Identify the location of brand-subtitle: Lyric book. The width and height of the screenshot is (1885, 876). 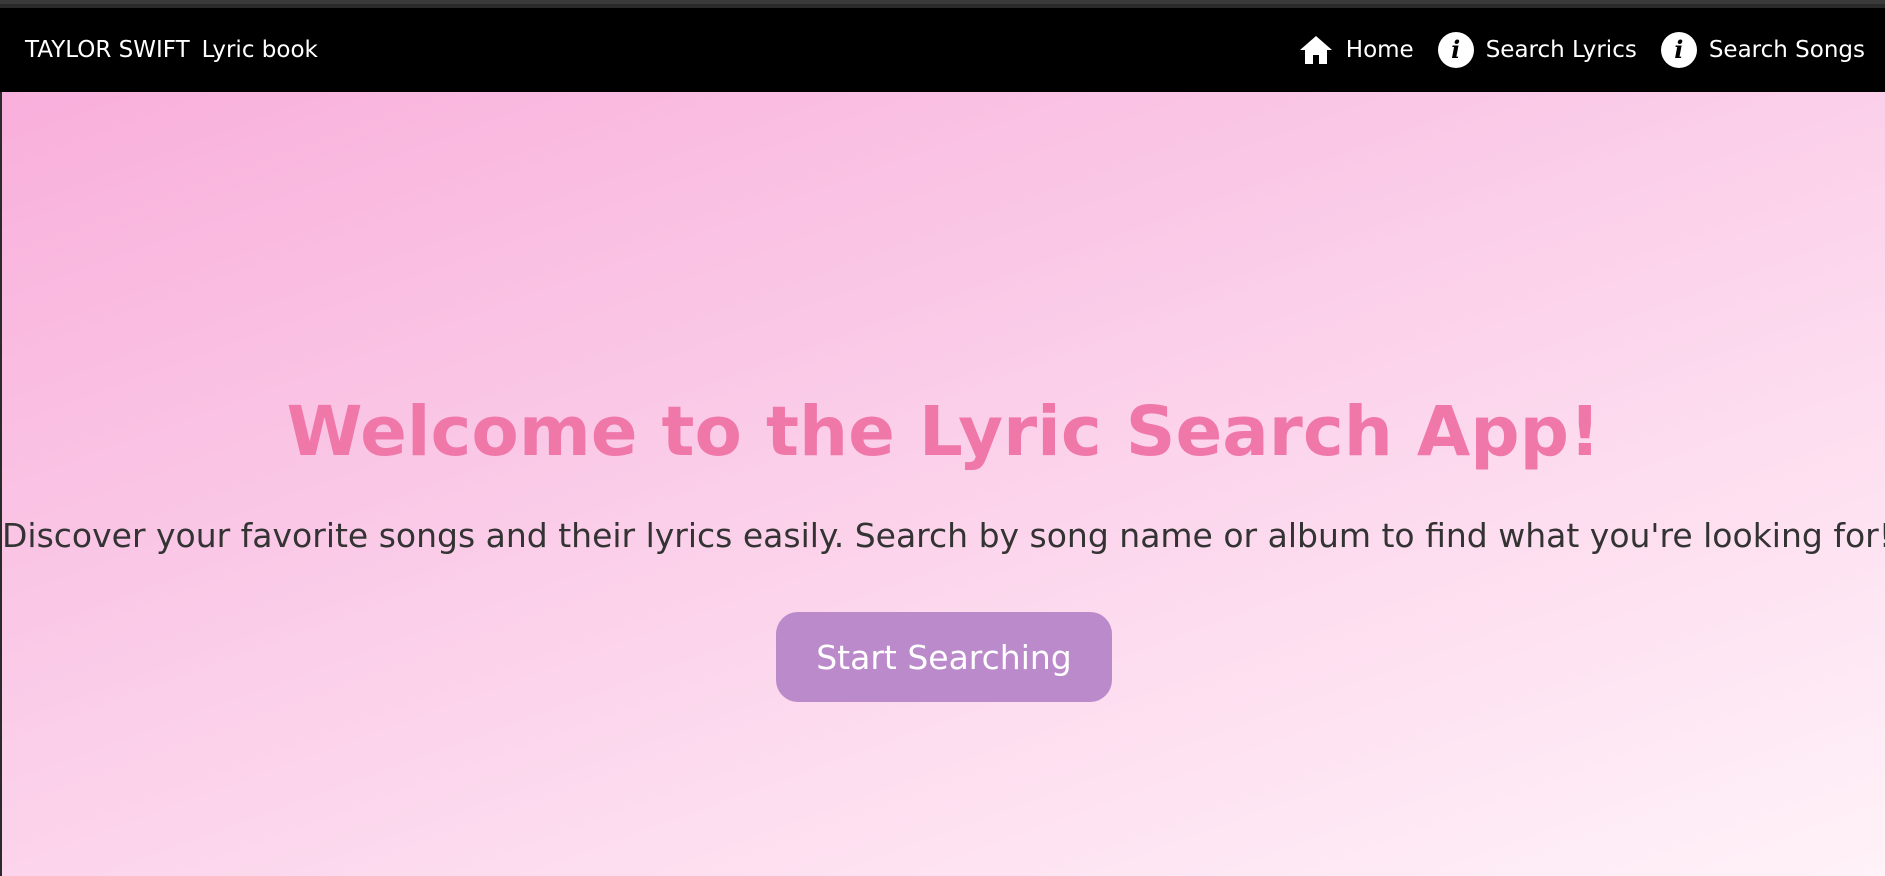
(259, 50).